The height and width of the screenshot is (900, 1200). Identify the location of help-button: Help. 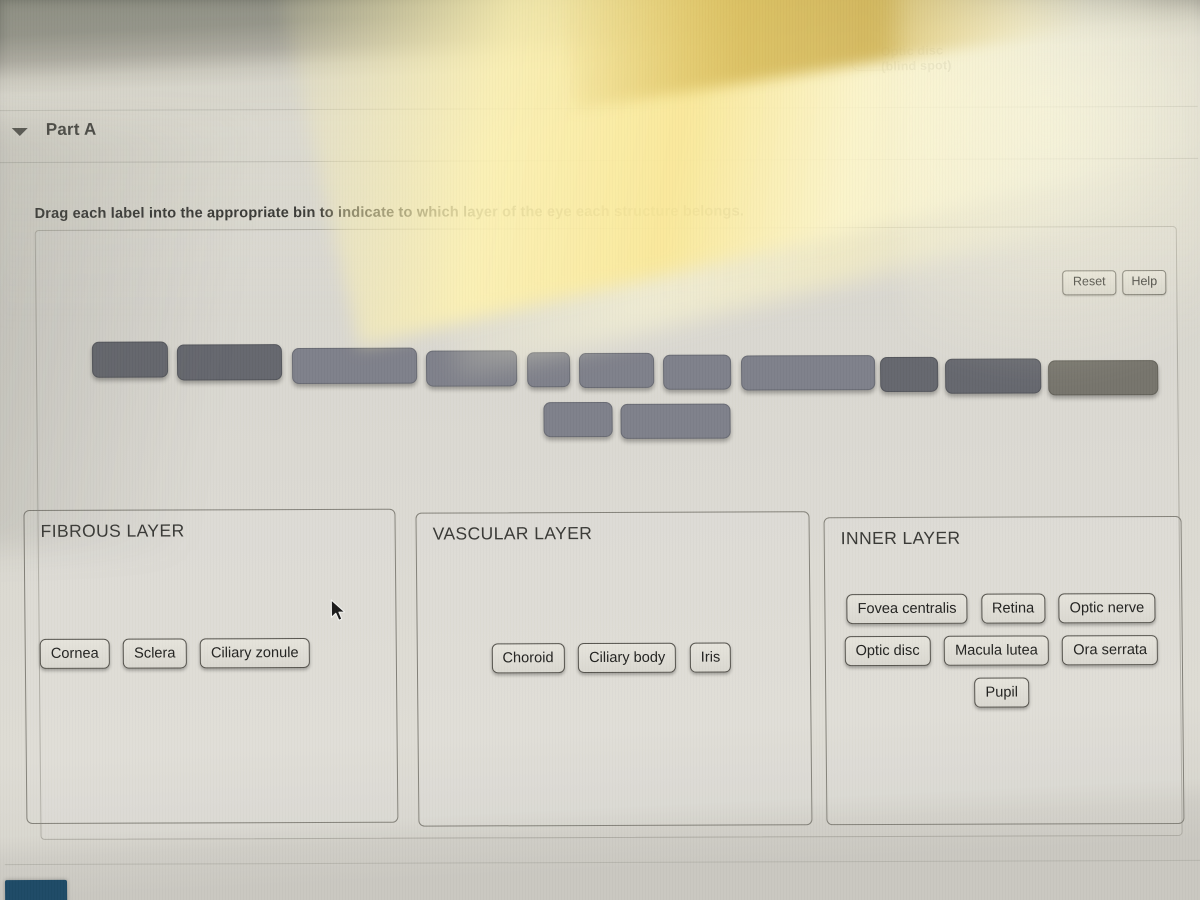
(1144, 283).